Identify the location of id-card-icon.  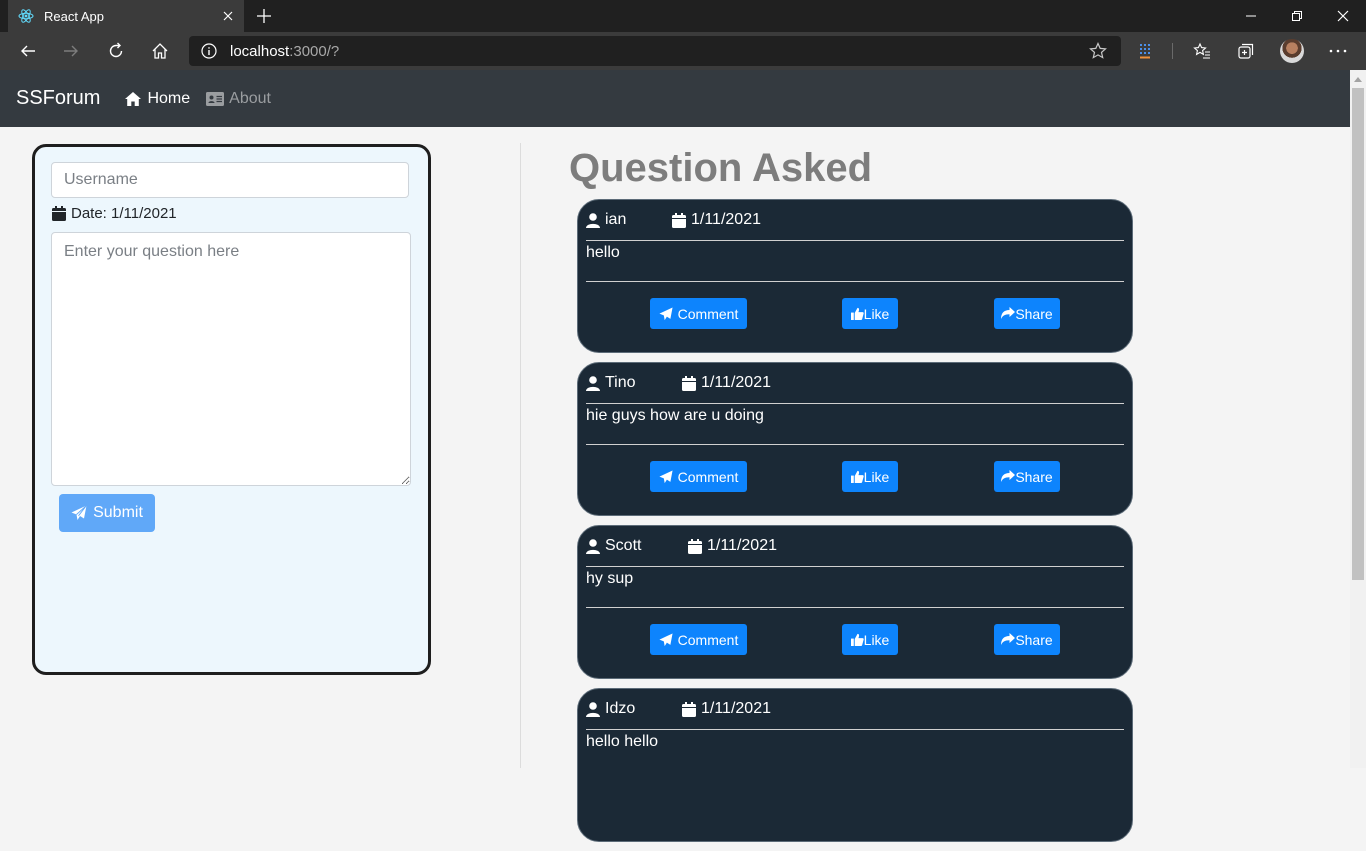
(217, 98).